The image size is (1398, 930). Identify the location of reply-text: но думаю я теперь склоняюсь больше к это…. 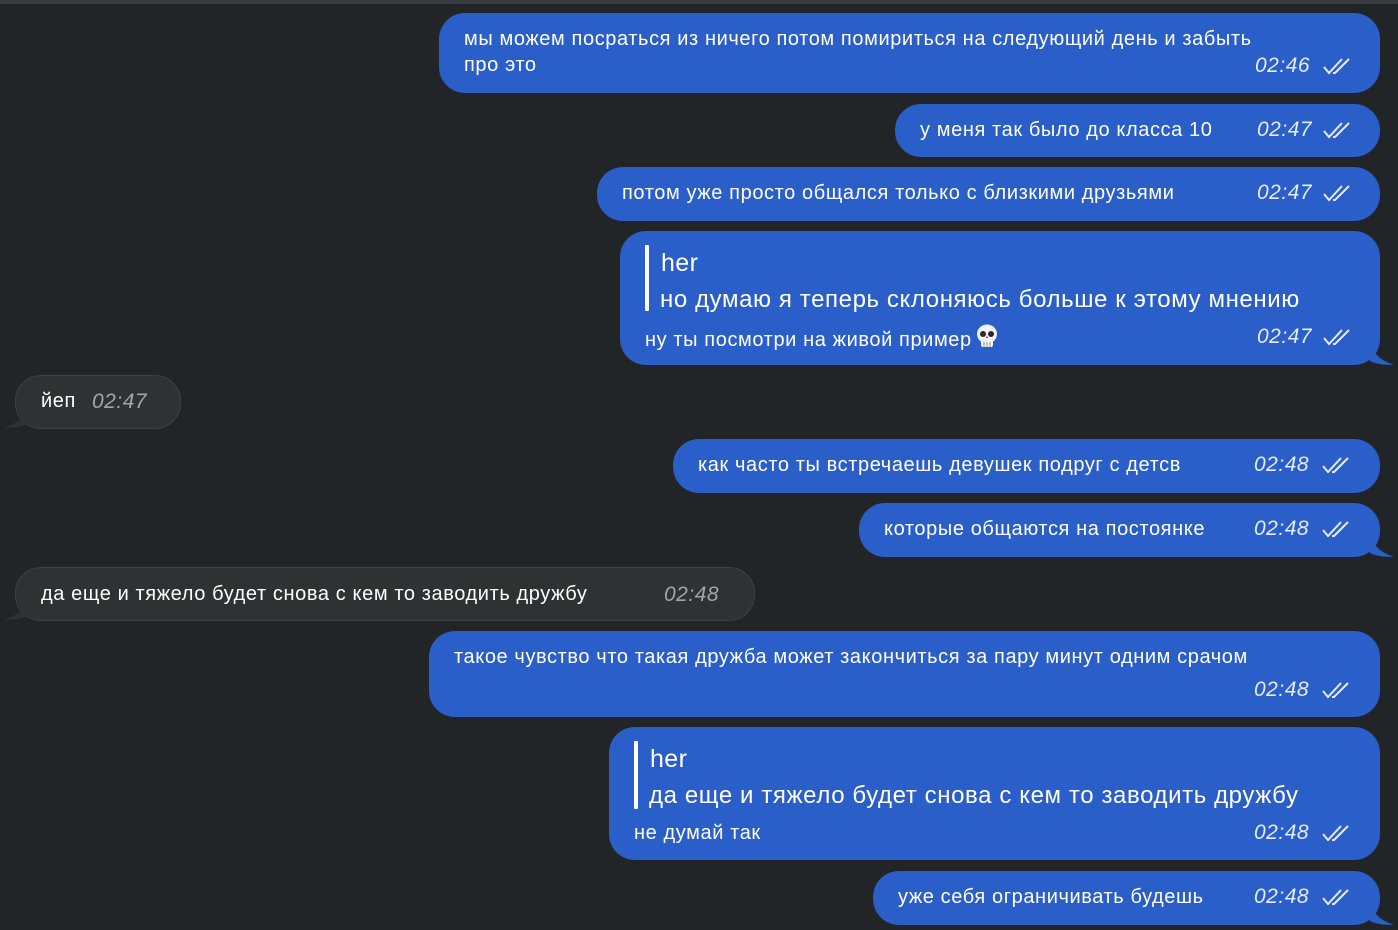
(980, 299).